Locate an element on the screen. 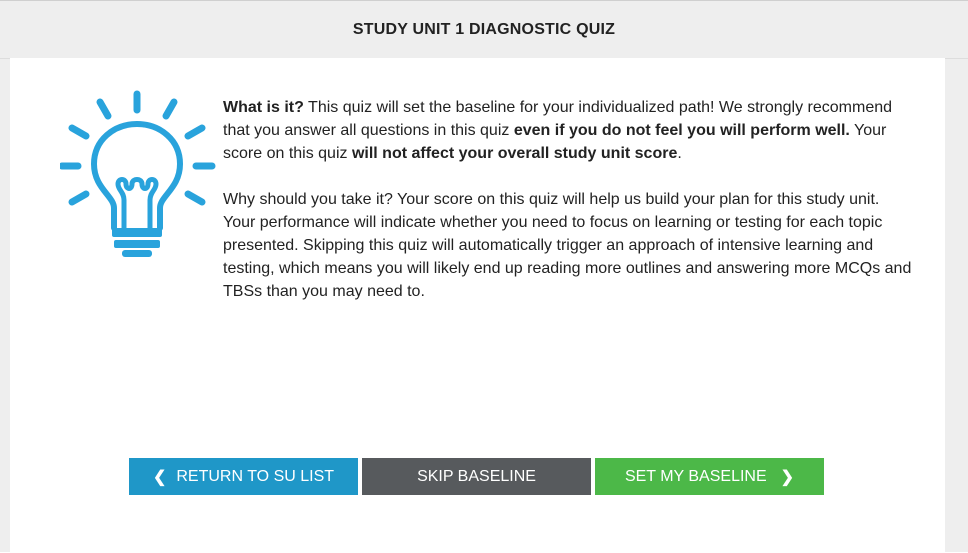 The height and width of the screenshot is (553, 968). skip-button-label: SKIP BASELINE is located at coordinates (476, 476).